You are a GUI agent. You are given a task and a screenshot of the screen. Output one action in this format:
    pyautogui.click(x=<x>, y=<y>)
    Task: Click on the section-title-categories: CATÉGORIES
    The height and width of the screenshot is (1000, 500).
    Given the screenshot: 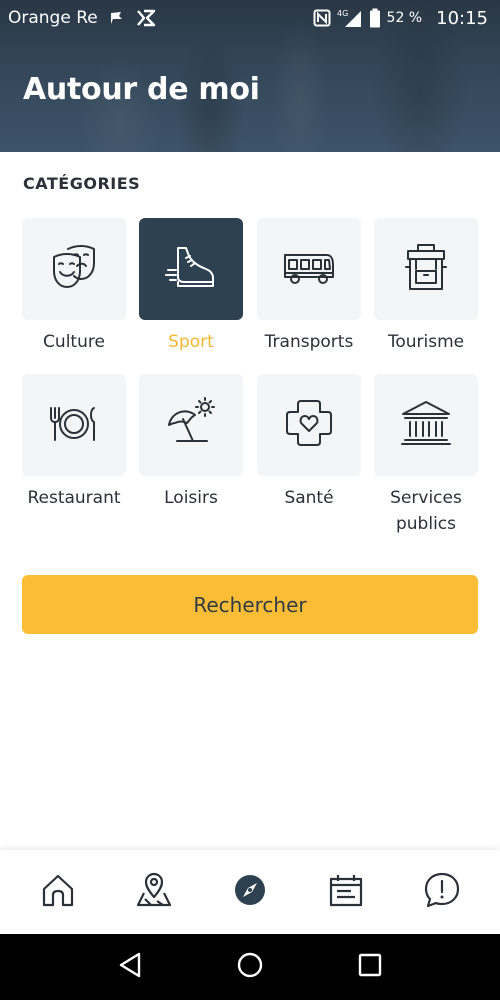 What is the action you would take?
    pyautogui.click(x=82, y=183)
    